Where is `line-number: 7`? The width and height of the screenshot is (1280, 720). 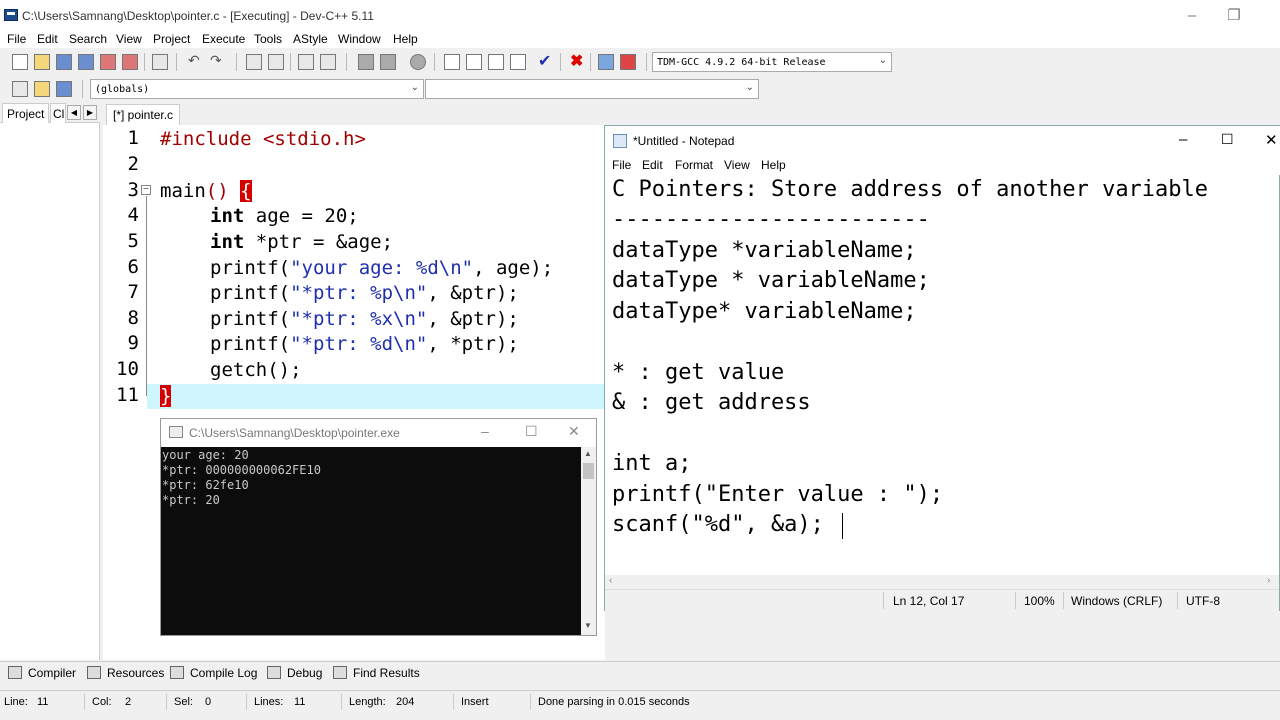 line-number: 7 is located at coordinates (133, 292).